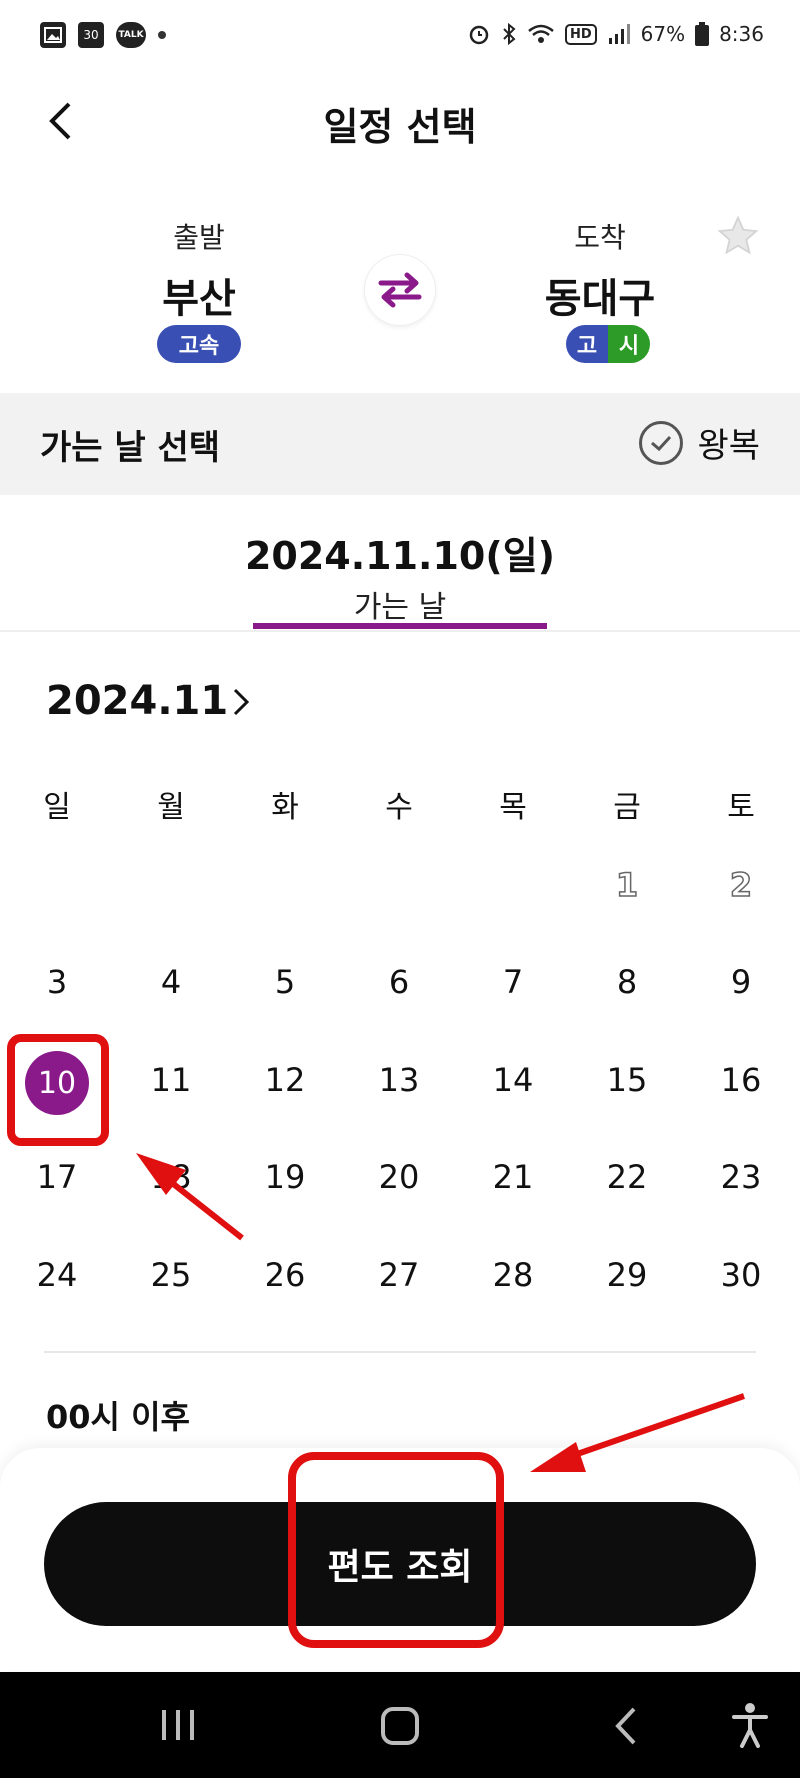 The width and height of the screenshot is (800, 1778). What do you see at coordinates (741, 807) in the screenshot?
I see `weekday-label: 토` at bounding box center [741, 807].